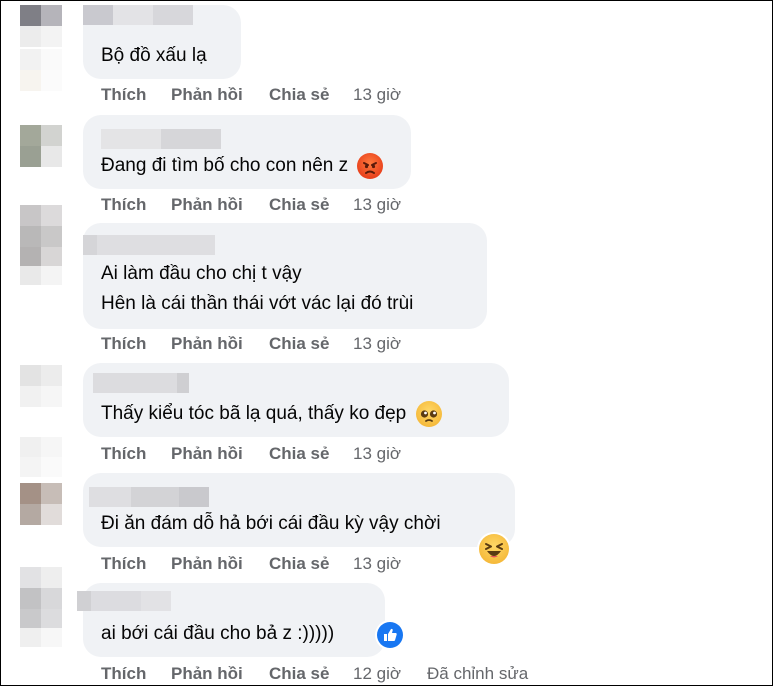 The image size is (773, 686). Describe the element at coordinates (494, 549) in the screenshot. I see `laughing-face-icon` at that location.